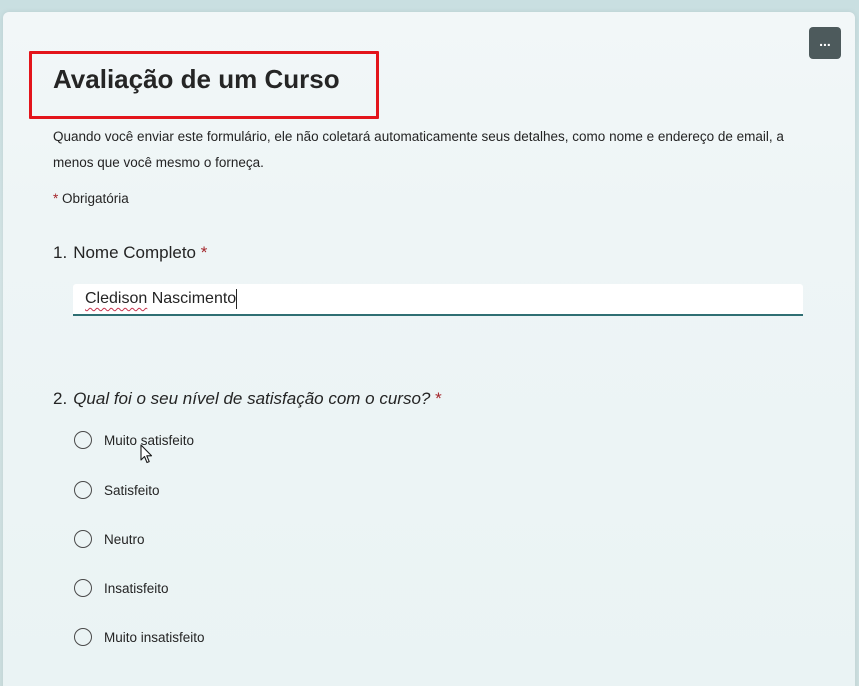  What do you see at coordinates (154, 637) in the screenshot?
I see `option-label: Muito insatisfeito` at bounding box center [154, 637].